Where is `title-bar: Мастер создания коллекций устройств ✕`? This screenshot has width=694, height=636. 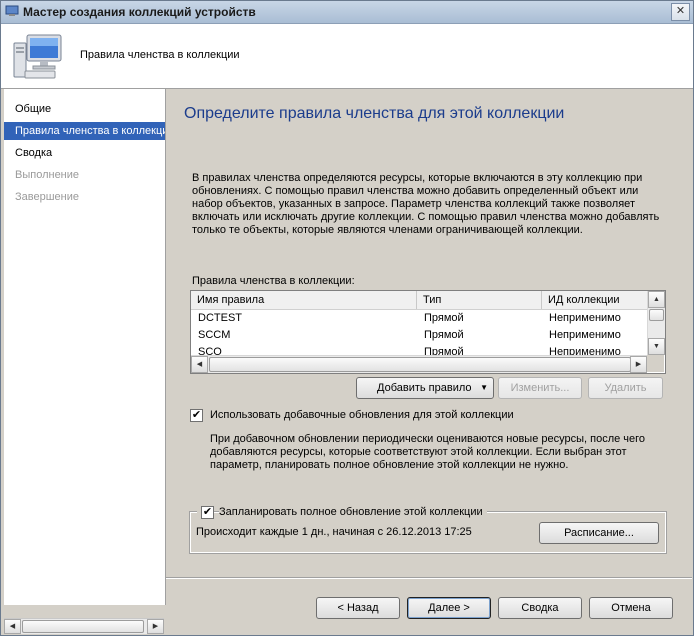 title-bar: Мастер создания коллекций устройств ✕ is located at coordinates (347, 12).